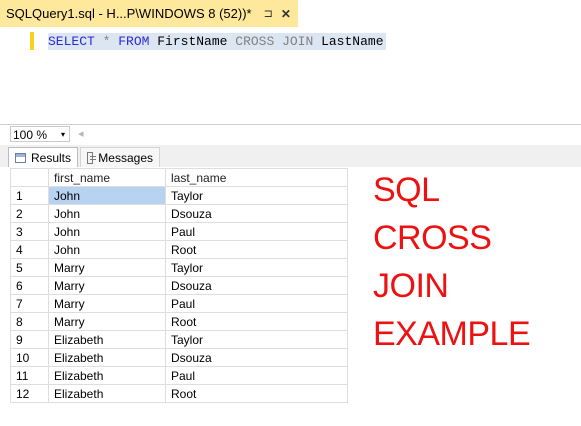 Image resolution: width=581 pixels, height=426 pixels. Describe the element at coordinates (92, 157) in the screenshot. I see `messages-icon` at that location.